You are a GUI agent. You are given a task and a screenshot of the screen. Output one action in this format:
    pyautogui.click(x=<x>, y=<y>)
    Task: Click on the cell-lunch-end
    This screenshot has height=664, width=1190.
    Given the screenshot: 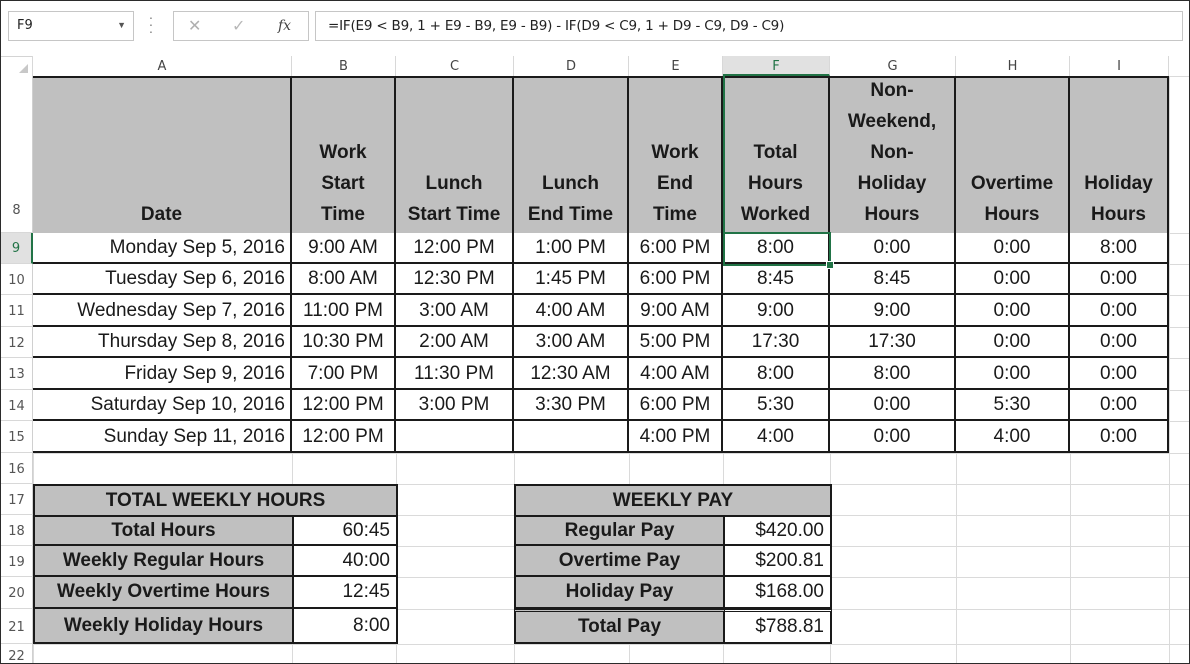 What is the action you would take?
    pyautogui.click(x=571, y=437)
    